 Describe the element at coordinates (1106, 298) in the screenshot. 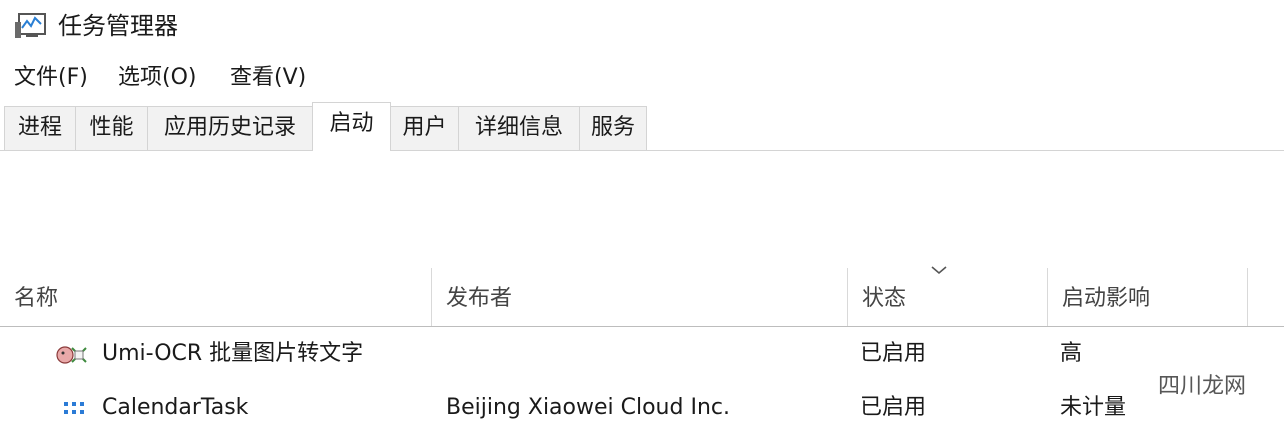

I see `column-header-impact-label: 启动影响` at that location.